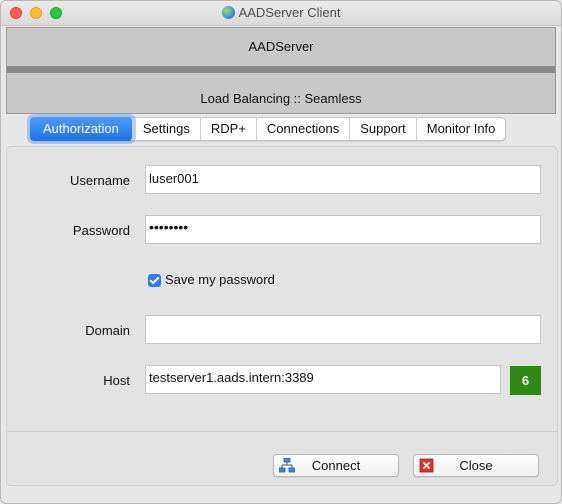 This screenshot has height=504, width=562. Describe the element at coordinates (107, 330) in the screenshot. I see `domain-label: Domain` at that location.